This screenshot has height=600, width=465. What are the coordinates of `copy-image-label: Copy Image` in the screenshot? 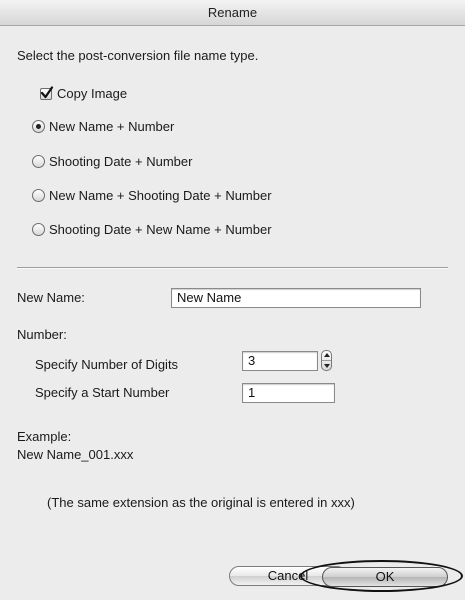 It's located at (92, 93).